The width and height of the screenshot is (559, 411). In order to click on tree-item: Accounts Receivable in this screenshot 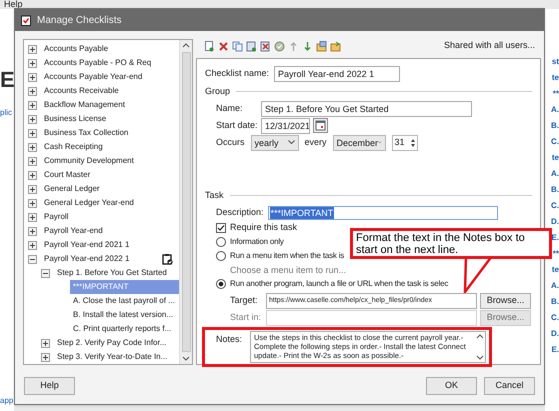, I will do `click(81, 91)`.